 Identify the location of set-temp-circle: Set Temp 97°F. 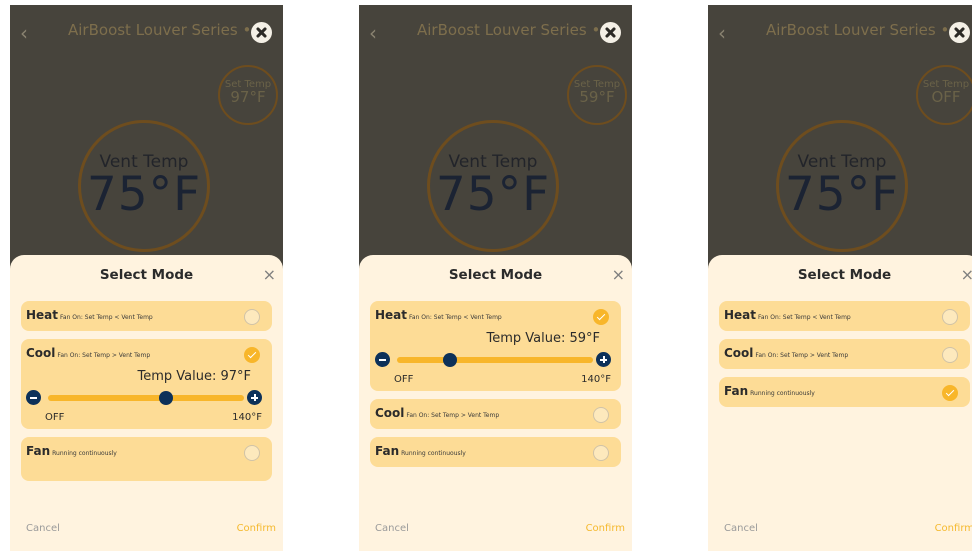
(248, 95).